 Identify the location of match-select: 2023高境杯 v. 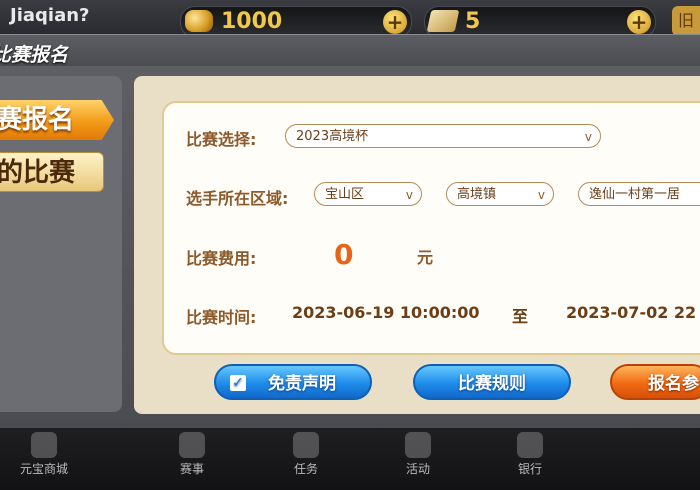
(443, 136).